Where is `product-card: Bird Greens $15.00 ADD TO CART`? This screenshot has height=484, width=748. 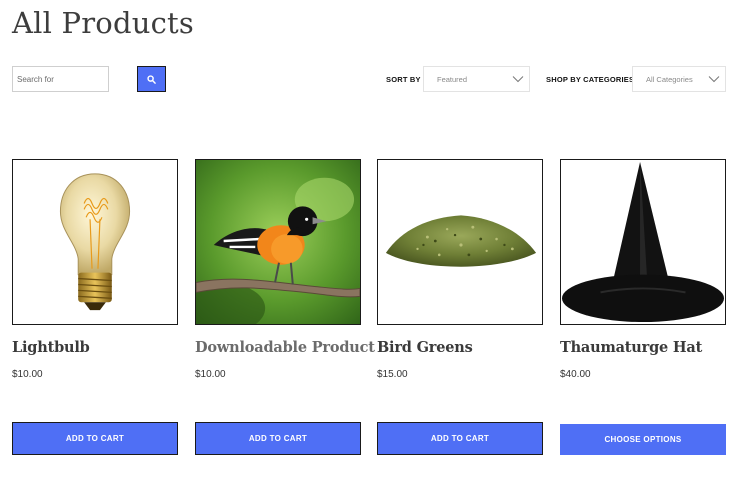
product-card: Bird Greens $15.00 ADD TO CART is located at coordinates (460, 307).